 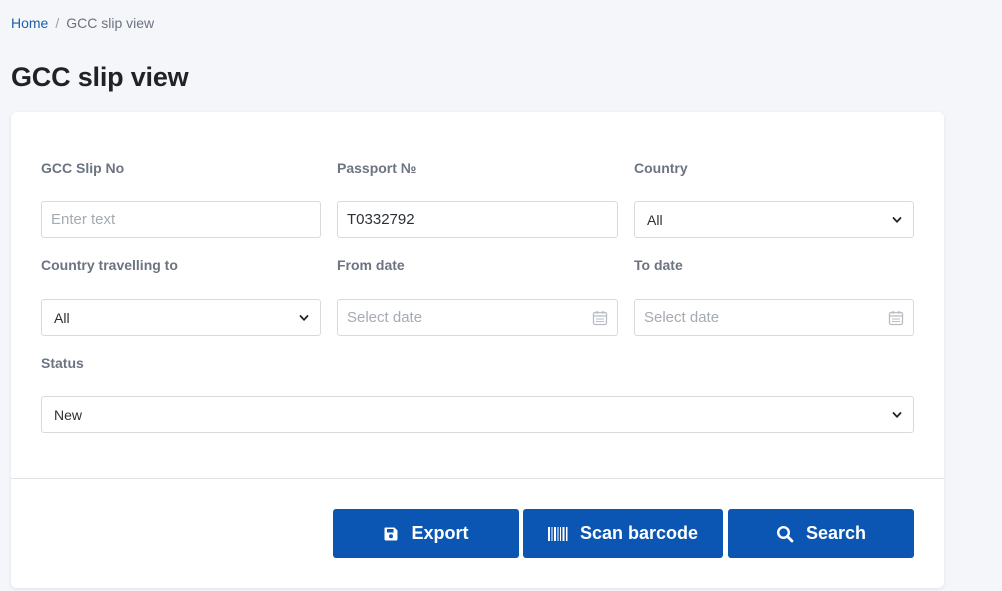 What do you see at coordinates (62, 317) in the screenshot?
I see `country-travelling-to-selected: All` at bounding box center [62, 317].